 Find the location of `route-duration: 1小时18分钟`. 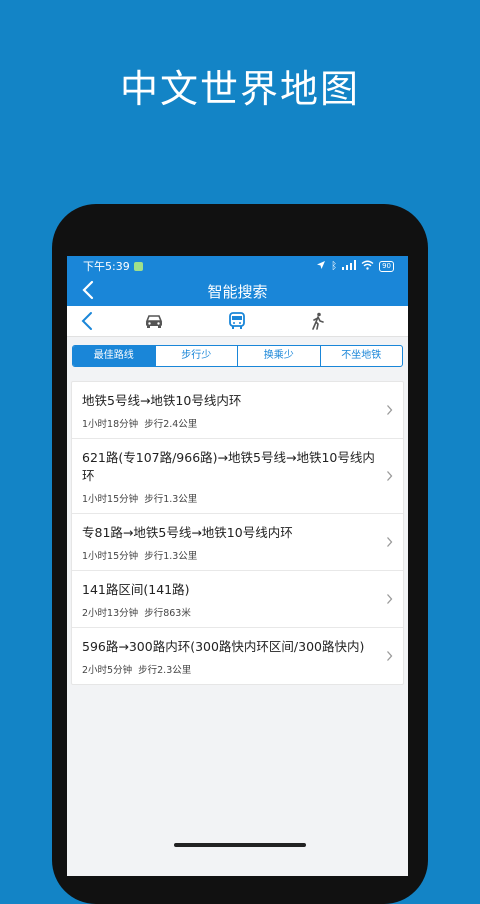

route-duration: 1小时18分钟 is located at coordinates (110, 424).